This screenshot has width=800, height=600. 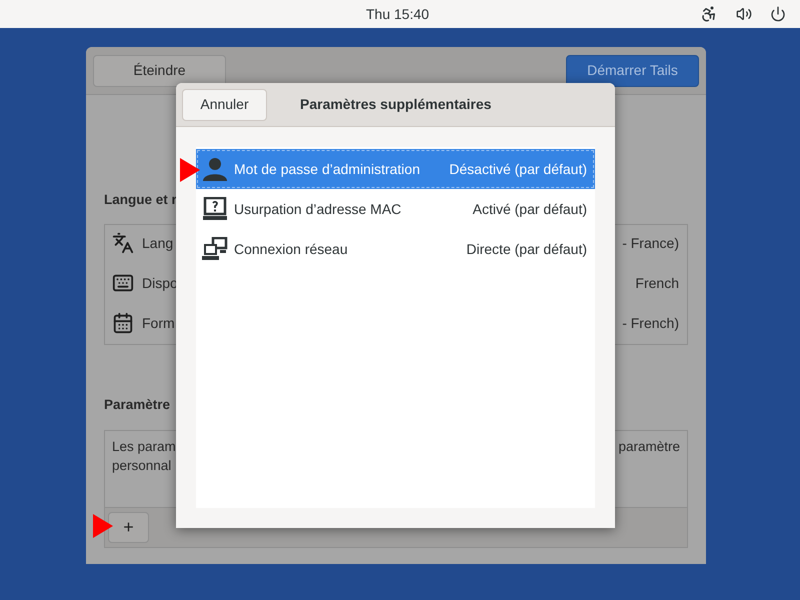 What do you see at coordinates (215, 249) in the screenshot?
I see `network-computers-icon` at bounding box center [215, 249].